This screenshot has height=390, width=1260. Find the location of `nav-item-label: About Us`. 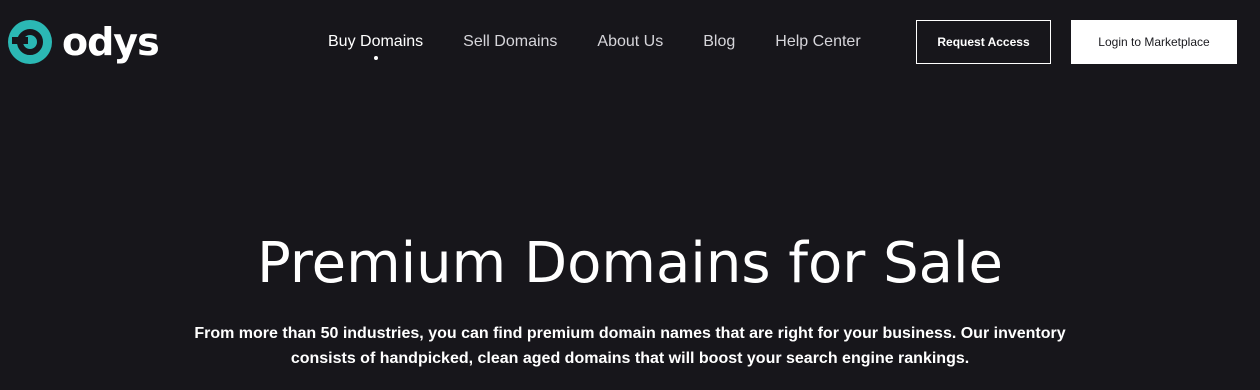

nav-item-label: About Us is located at coordinates (630, 41).